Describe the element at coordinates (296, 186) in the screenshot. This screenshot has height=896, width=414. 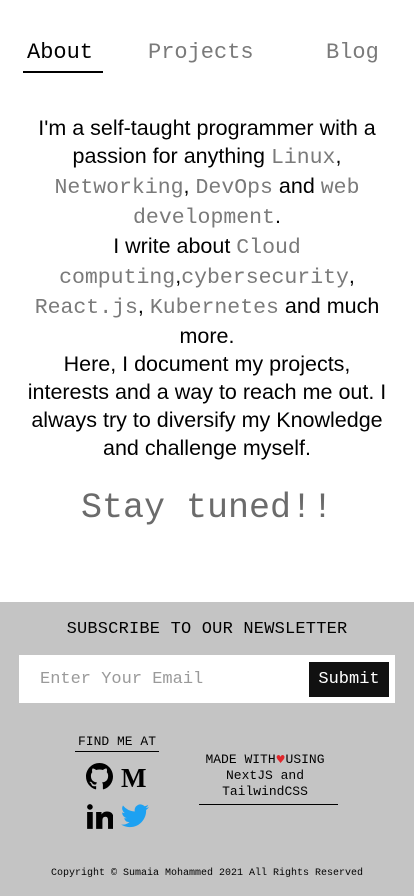
I see `bio-text: and` at that location.